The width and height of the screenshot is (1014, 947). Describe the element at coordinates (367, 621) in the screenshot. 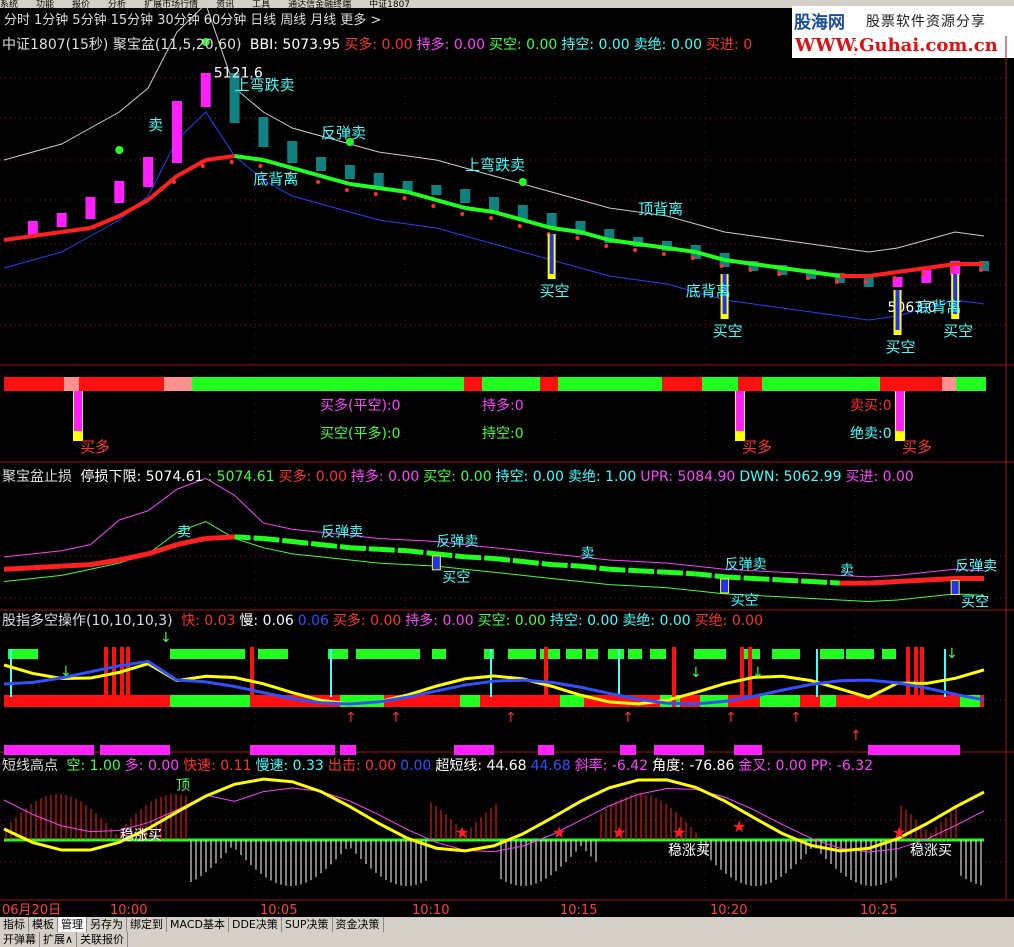

I see `panel4-field-3: 买多: 0.00` at that location.